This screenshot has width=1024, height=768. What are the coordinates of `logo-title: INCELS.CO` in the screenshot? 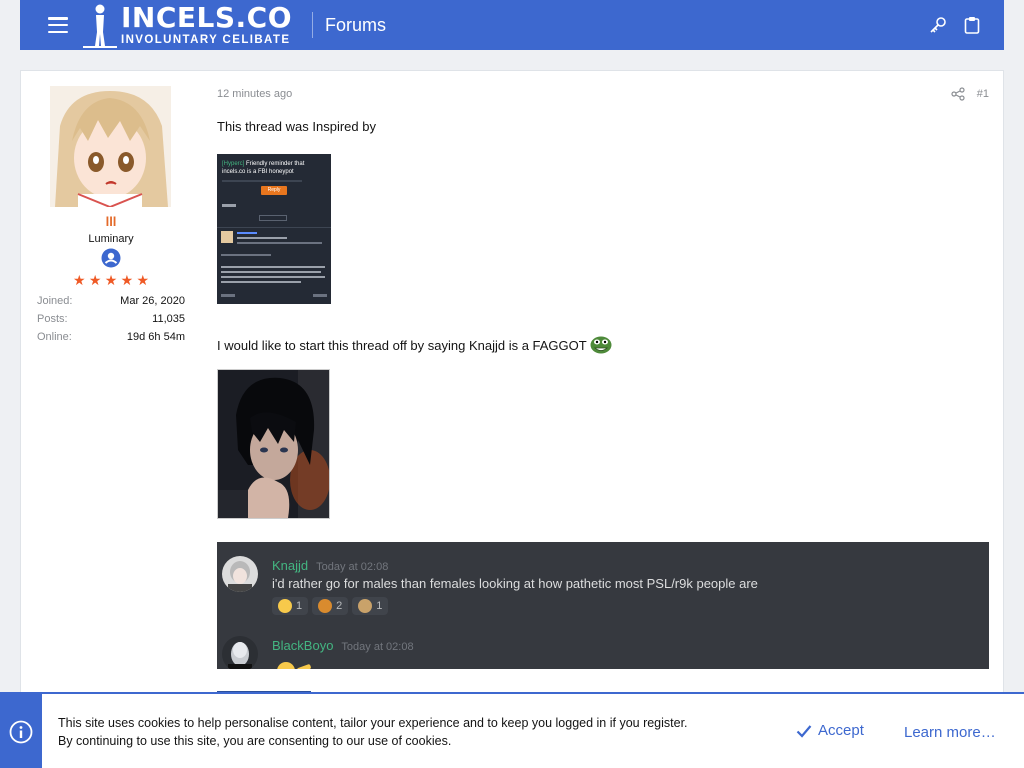 It's located at (207, 17).